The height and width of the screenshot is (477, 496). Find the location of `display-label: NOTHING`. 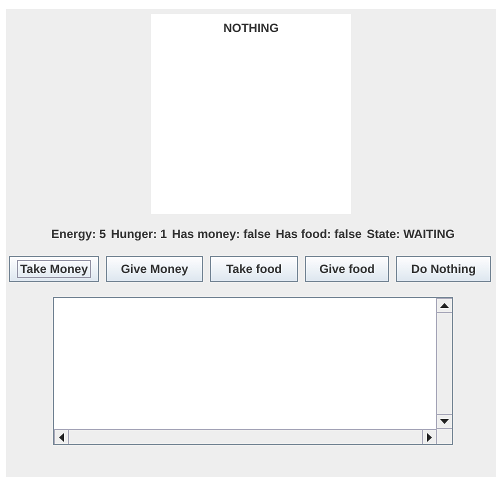

display-label: NOTHING is located at coordinates (251, 28).